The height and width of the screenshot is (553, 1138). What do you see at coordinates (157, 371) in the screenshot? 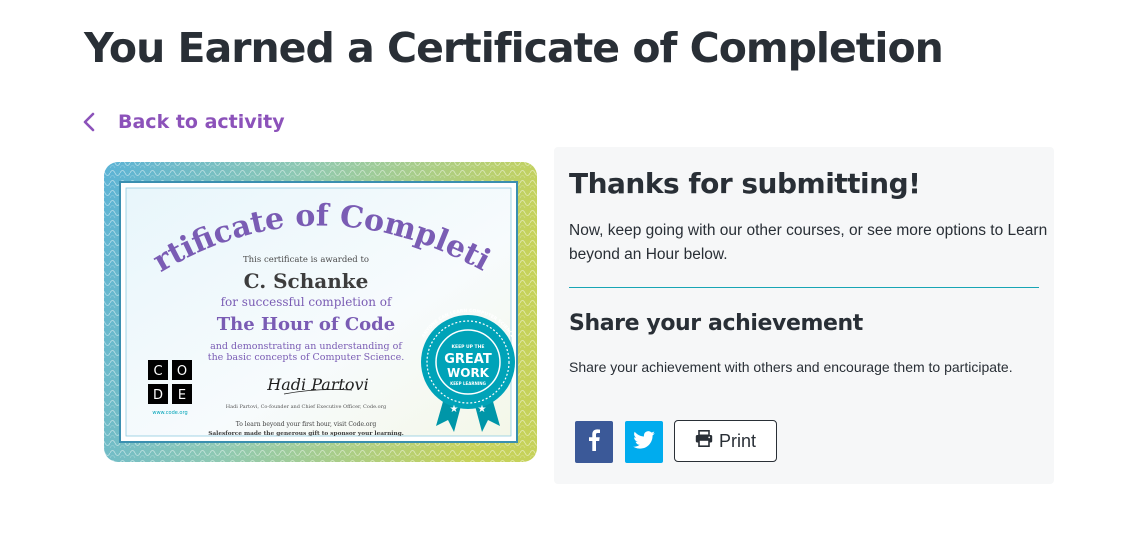
I see `svg-text: C` at bounding box center [157, 371].